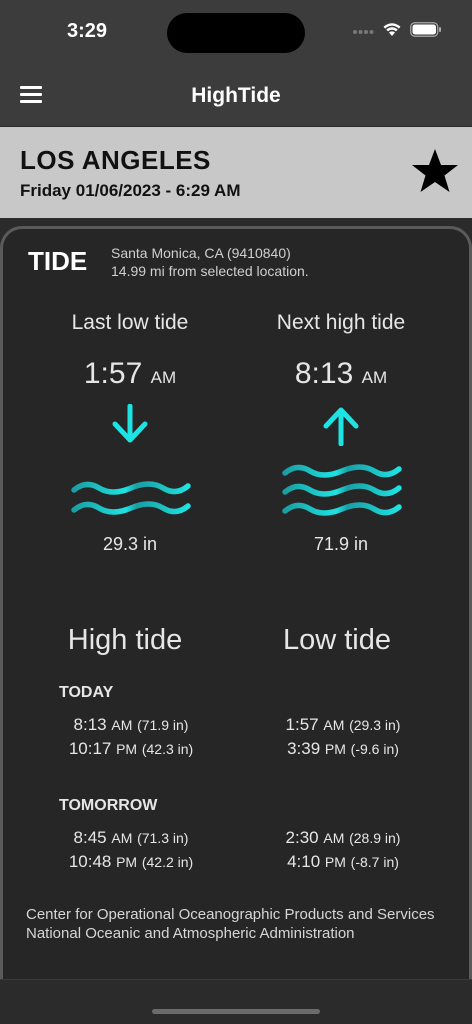 The image size is (472, 1024). What do you see at coordinates (343, 724) in the screenshot?
I see `list-item: 1:57 AM (29.3 in)` at bounding box center [343, 724].